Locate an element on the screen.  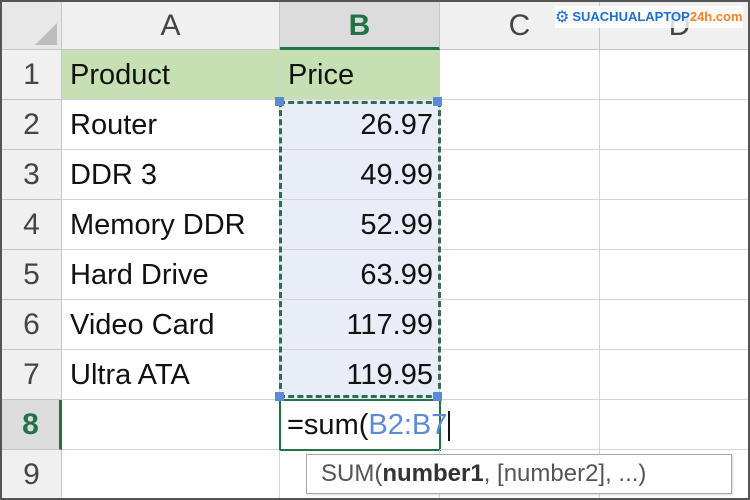
cell-c7 is located at coordinates (520, 375).